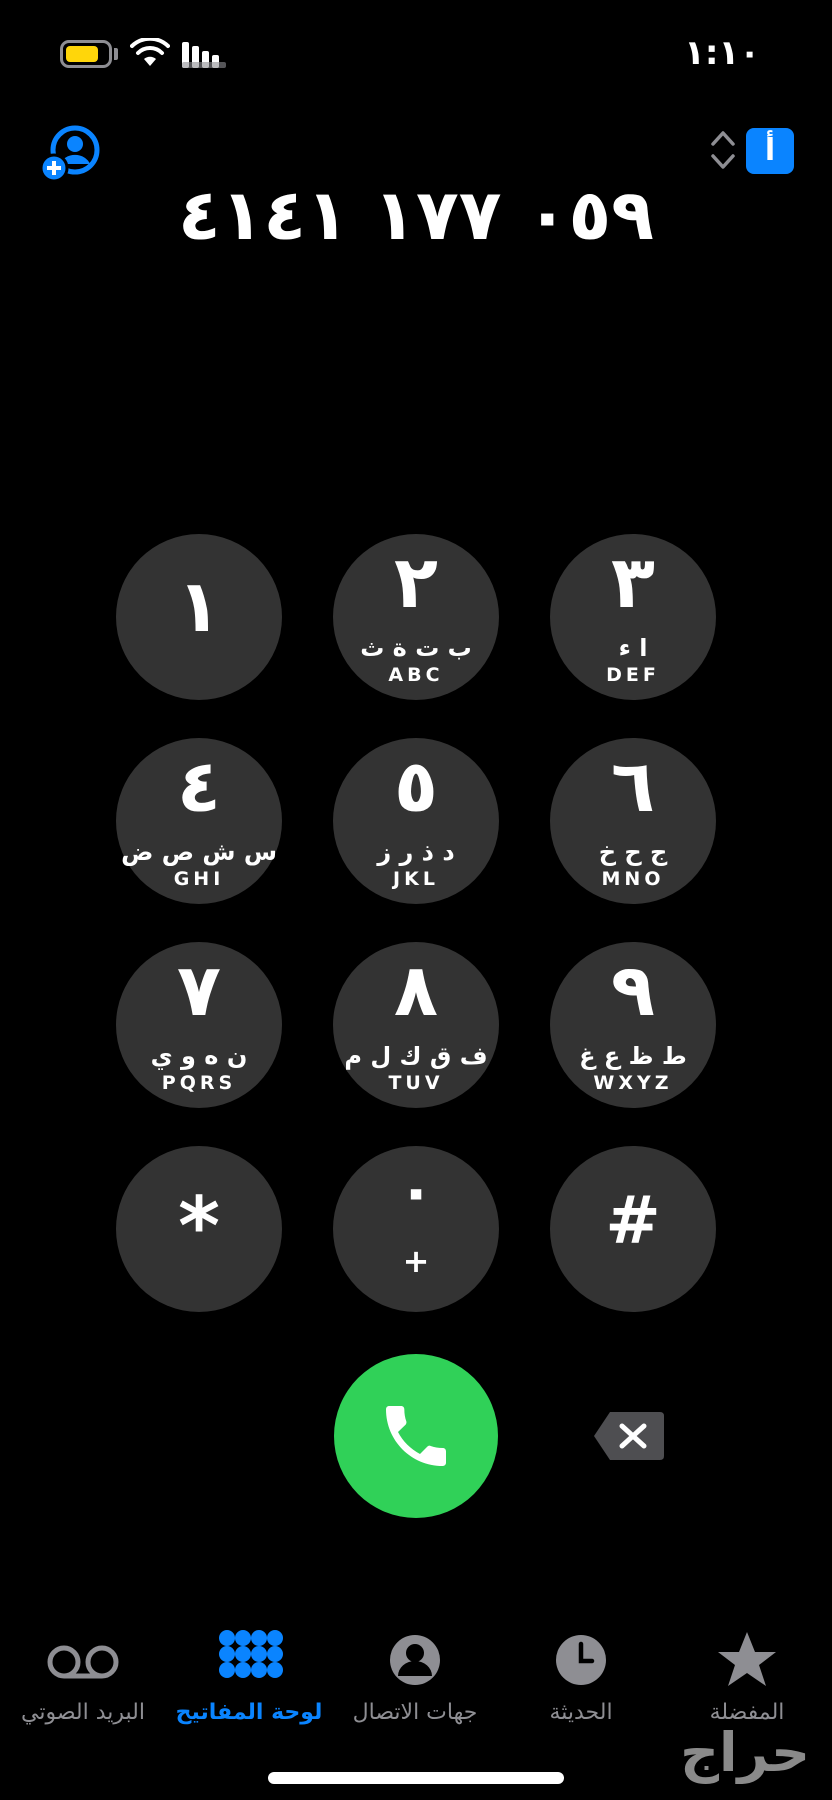  I want to click on call-button, so click(416, 1436).